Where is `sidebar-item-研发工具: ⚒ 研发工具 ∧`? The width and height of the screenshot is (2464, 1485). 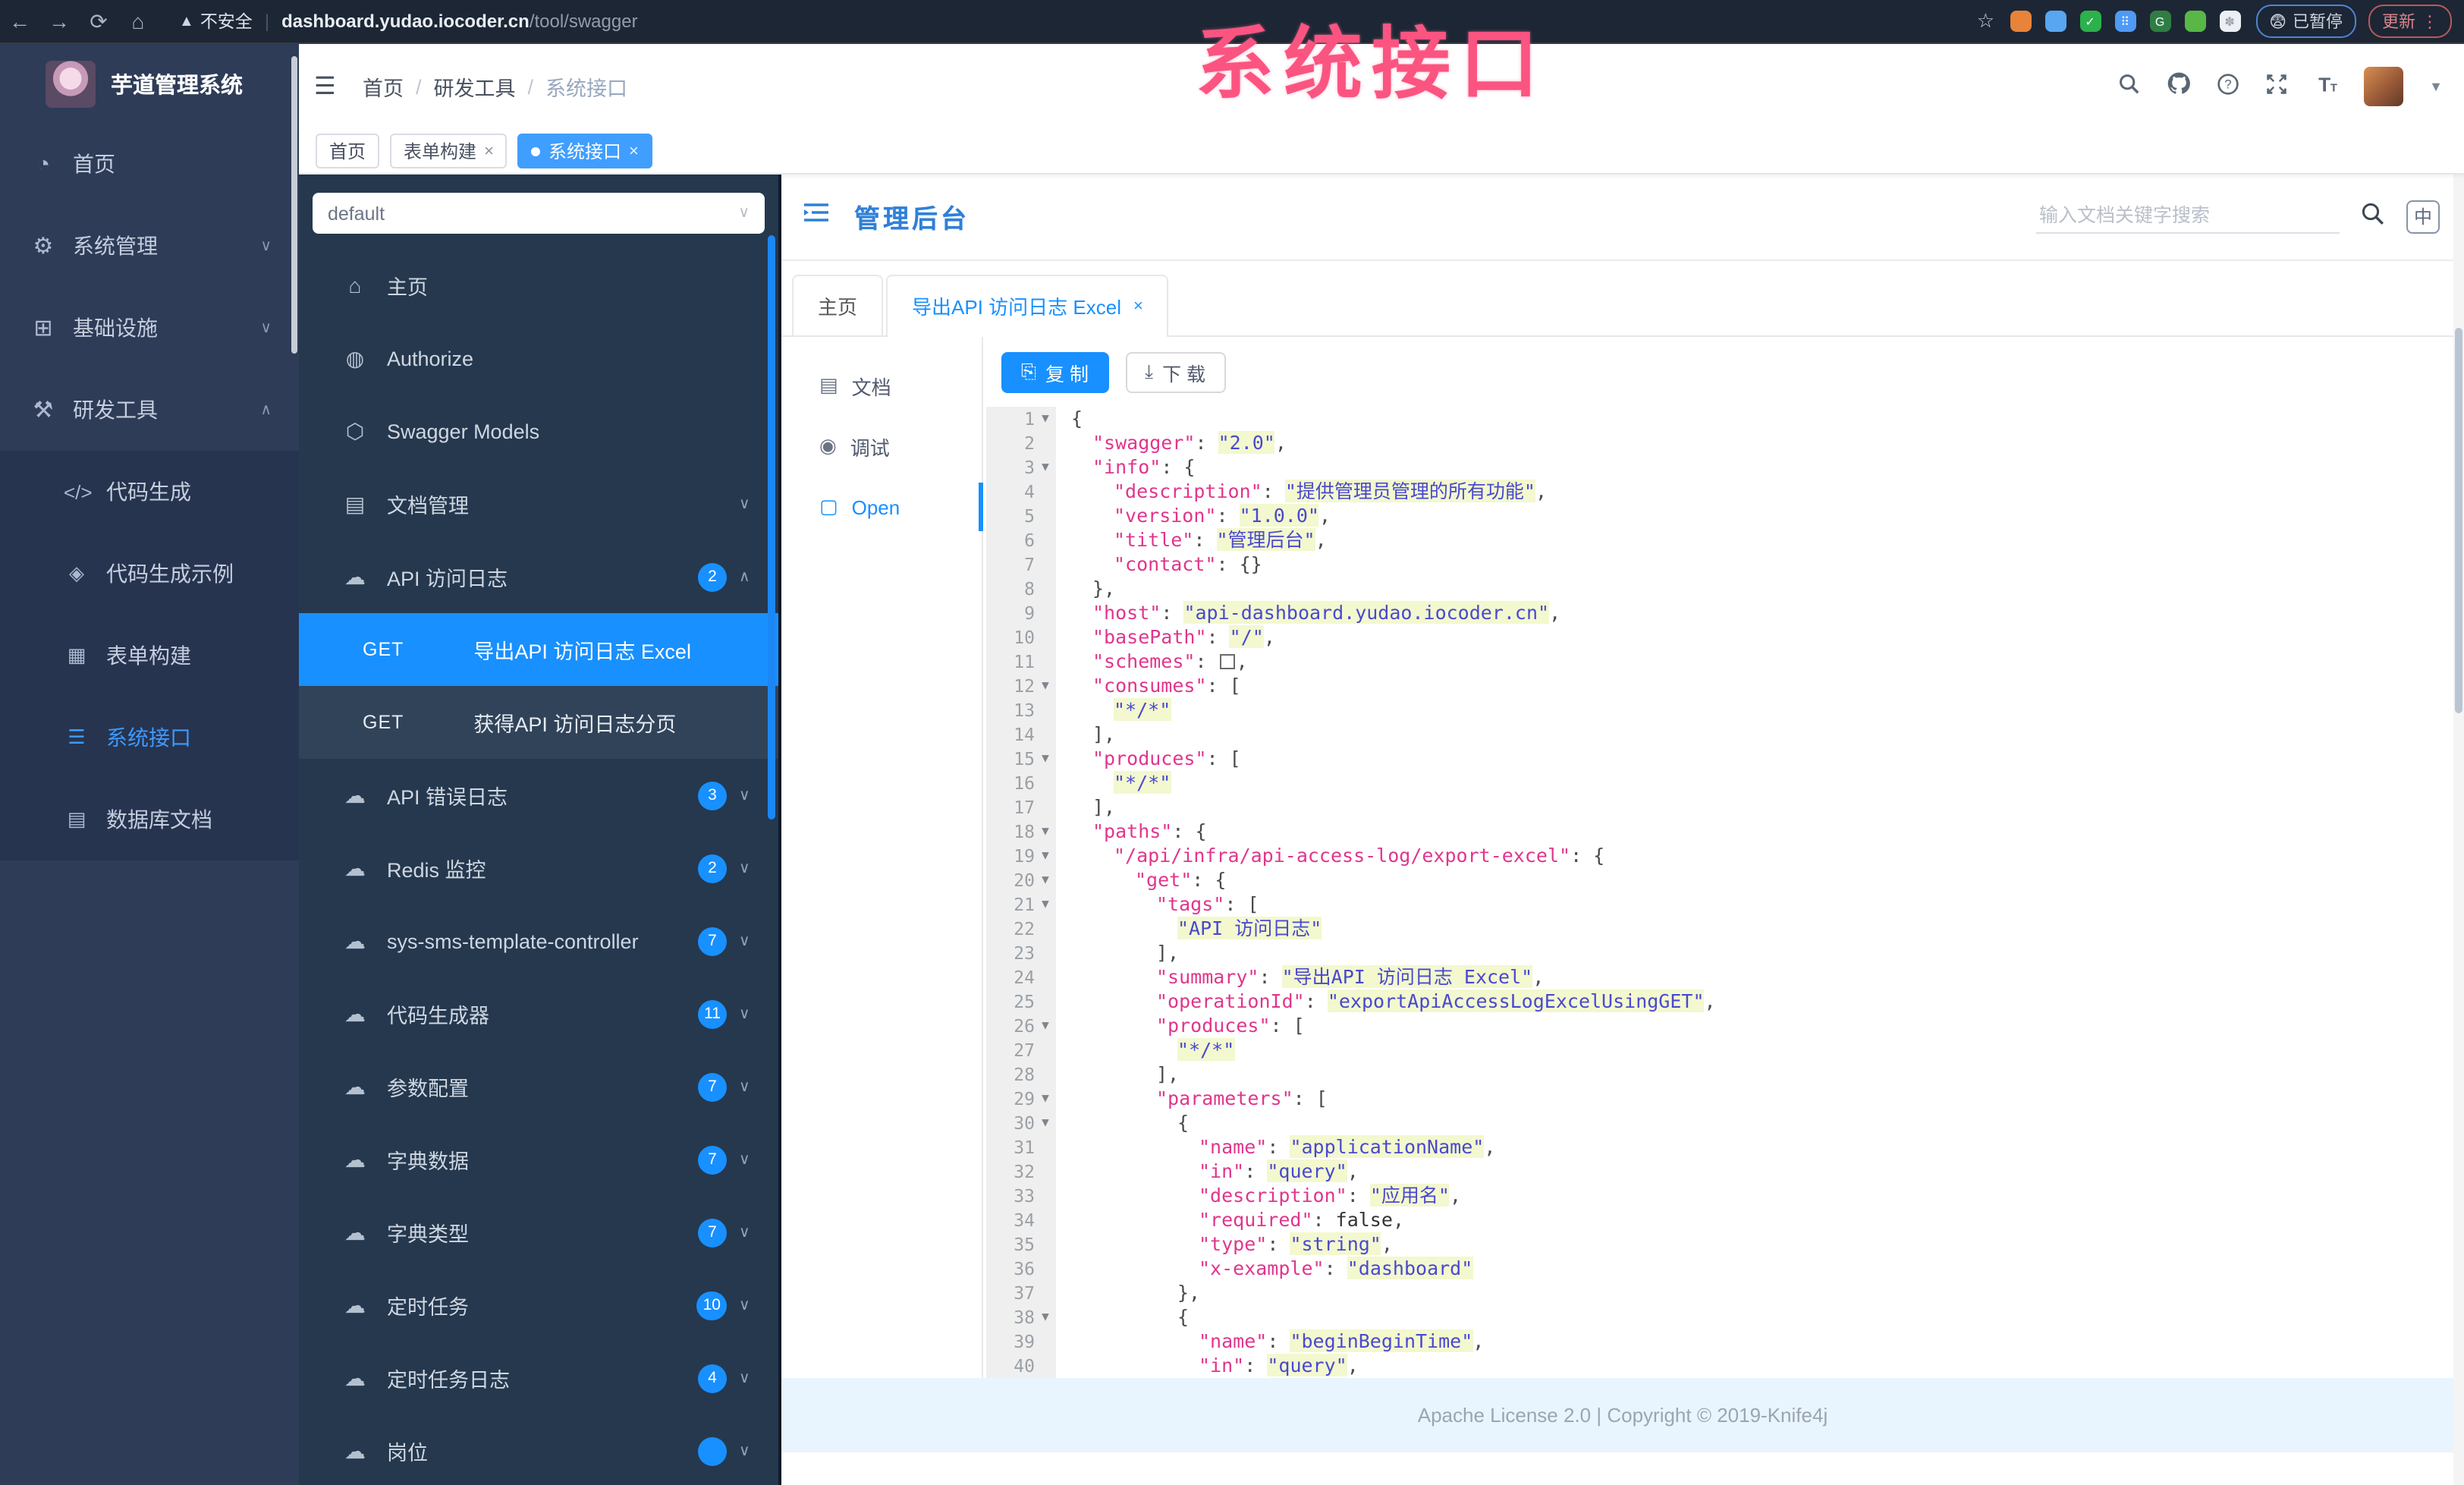
sidebar-item-研发工具: ⚒ 研发工具 ∧ is located at coordinates (149, 410).